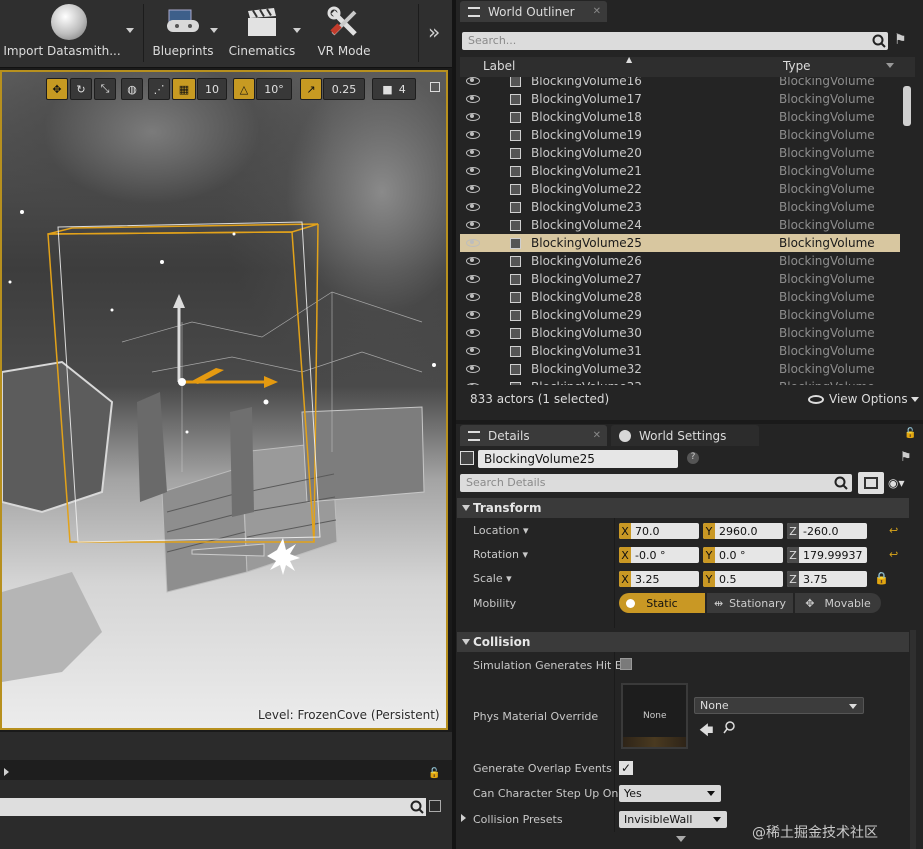 Image resolution: width=923 pixels, height=849 pixels. Describe the element at coordinates (435, 87) in the screenshot. I see `maximize-viewport-icon` at that location.